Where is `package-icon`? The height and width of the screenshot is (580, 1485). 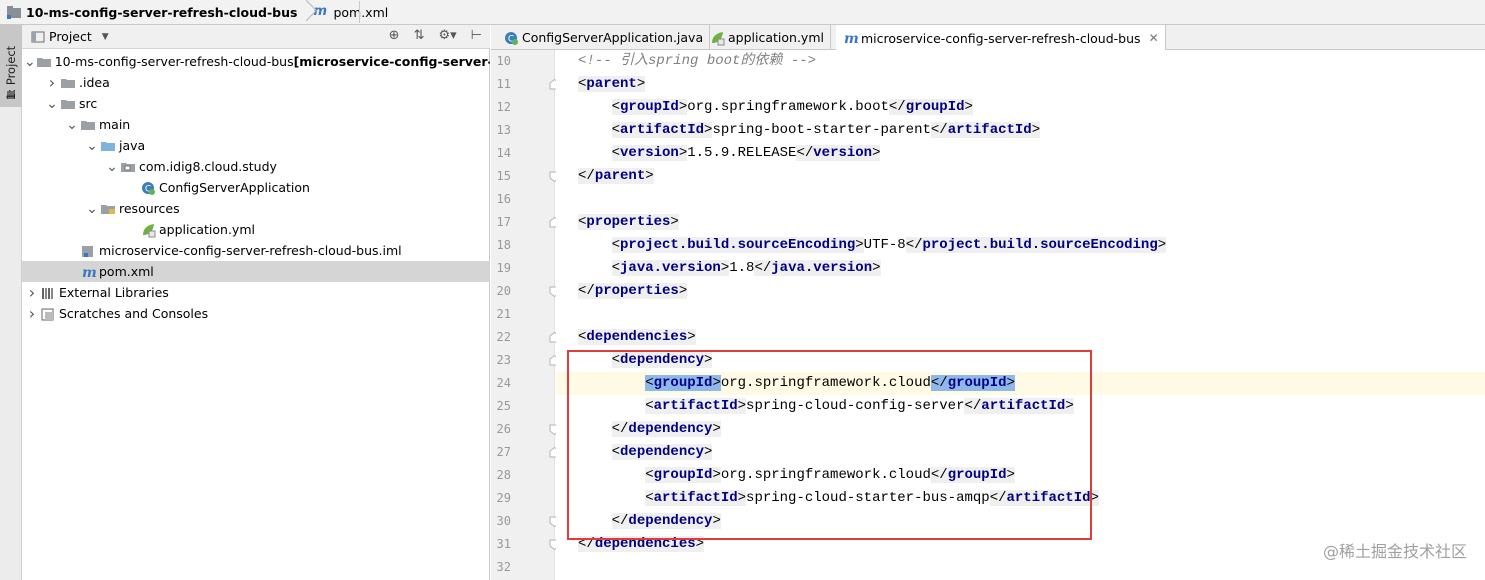 package-icon is located at coordinates (128, 167).